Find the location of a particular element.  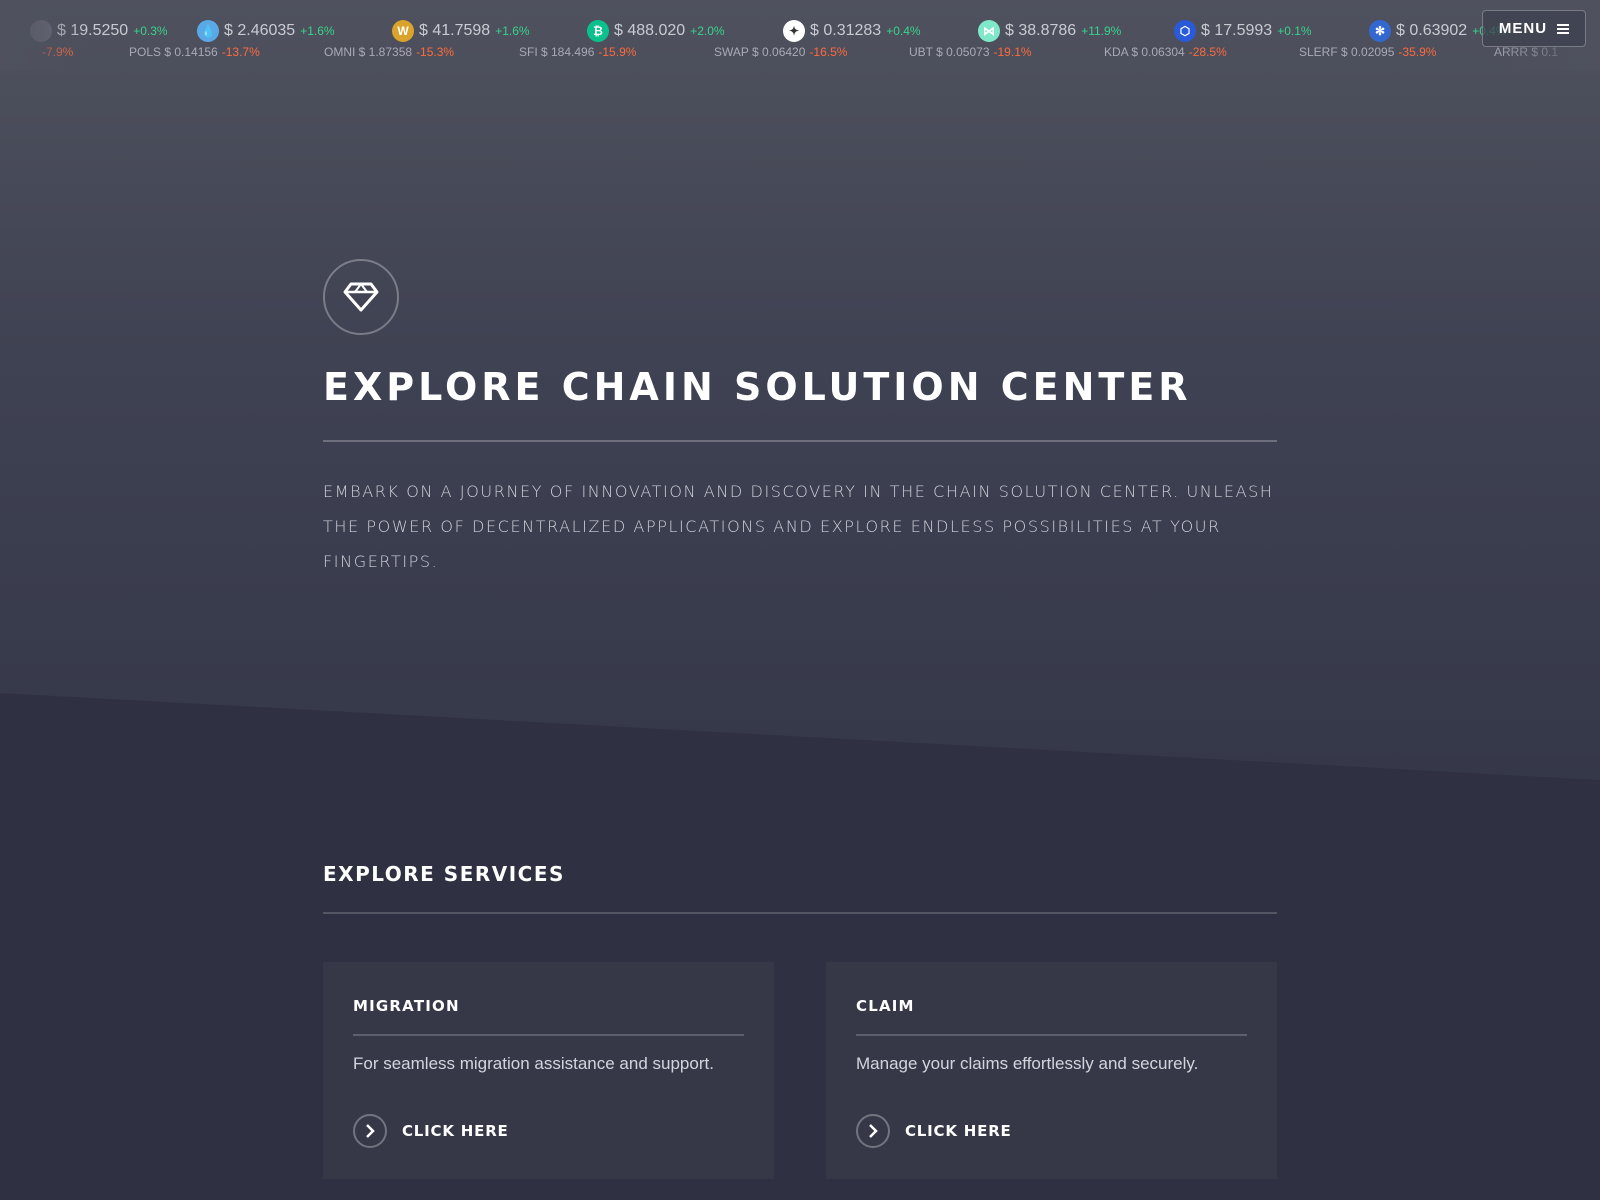

migration-click-here-link: CLICK HERE is located at coordinates (431, 1131).